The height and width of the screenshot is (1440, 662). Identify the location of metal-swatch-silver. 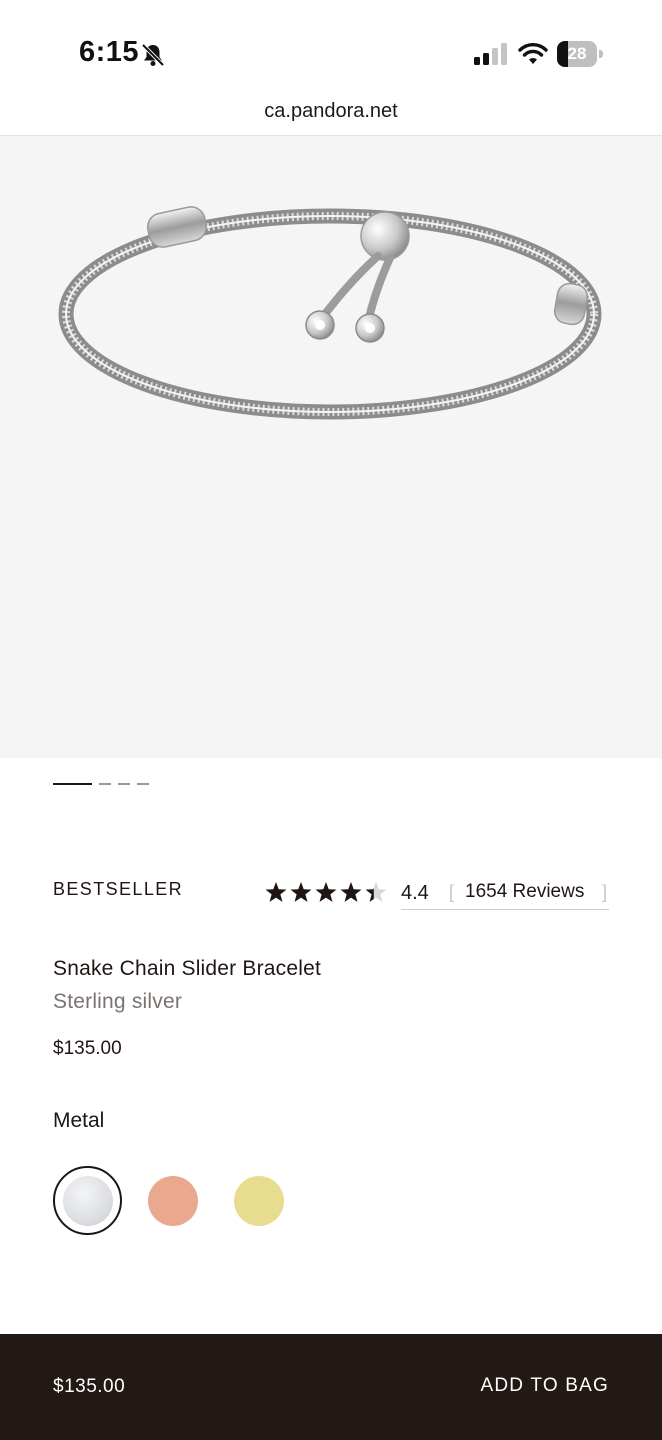
(88, 1201).